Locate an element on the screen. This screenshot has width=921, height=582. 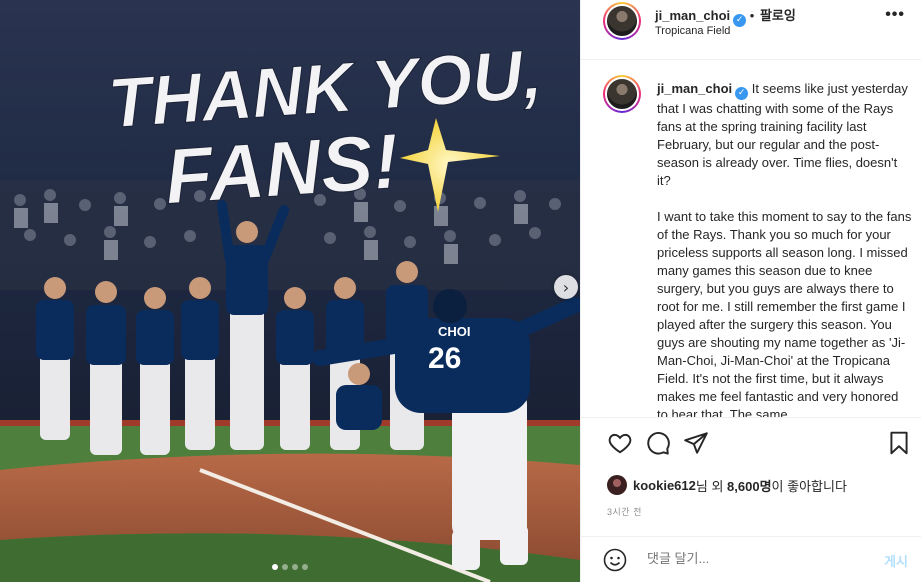
jersey-number-text: 26 is located at coordinates (444, 358).